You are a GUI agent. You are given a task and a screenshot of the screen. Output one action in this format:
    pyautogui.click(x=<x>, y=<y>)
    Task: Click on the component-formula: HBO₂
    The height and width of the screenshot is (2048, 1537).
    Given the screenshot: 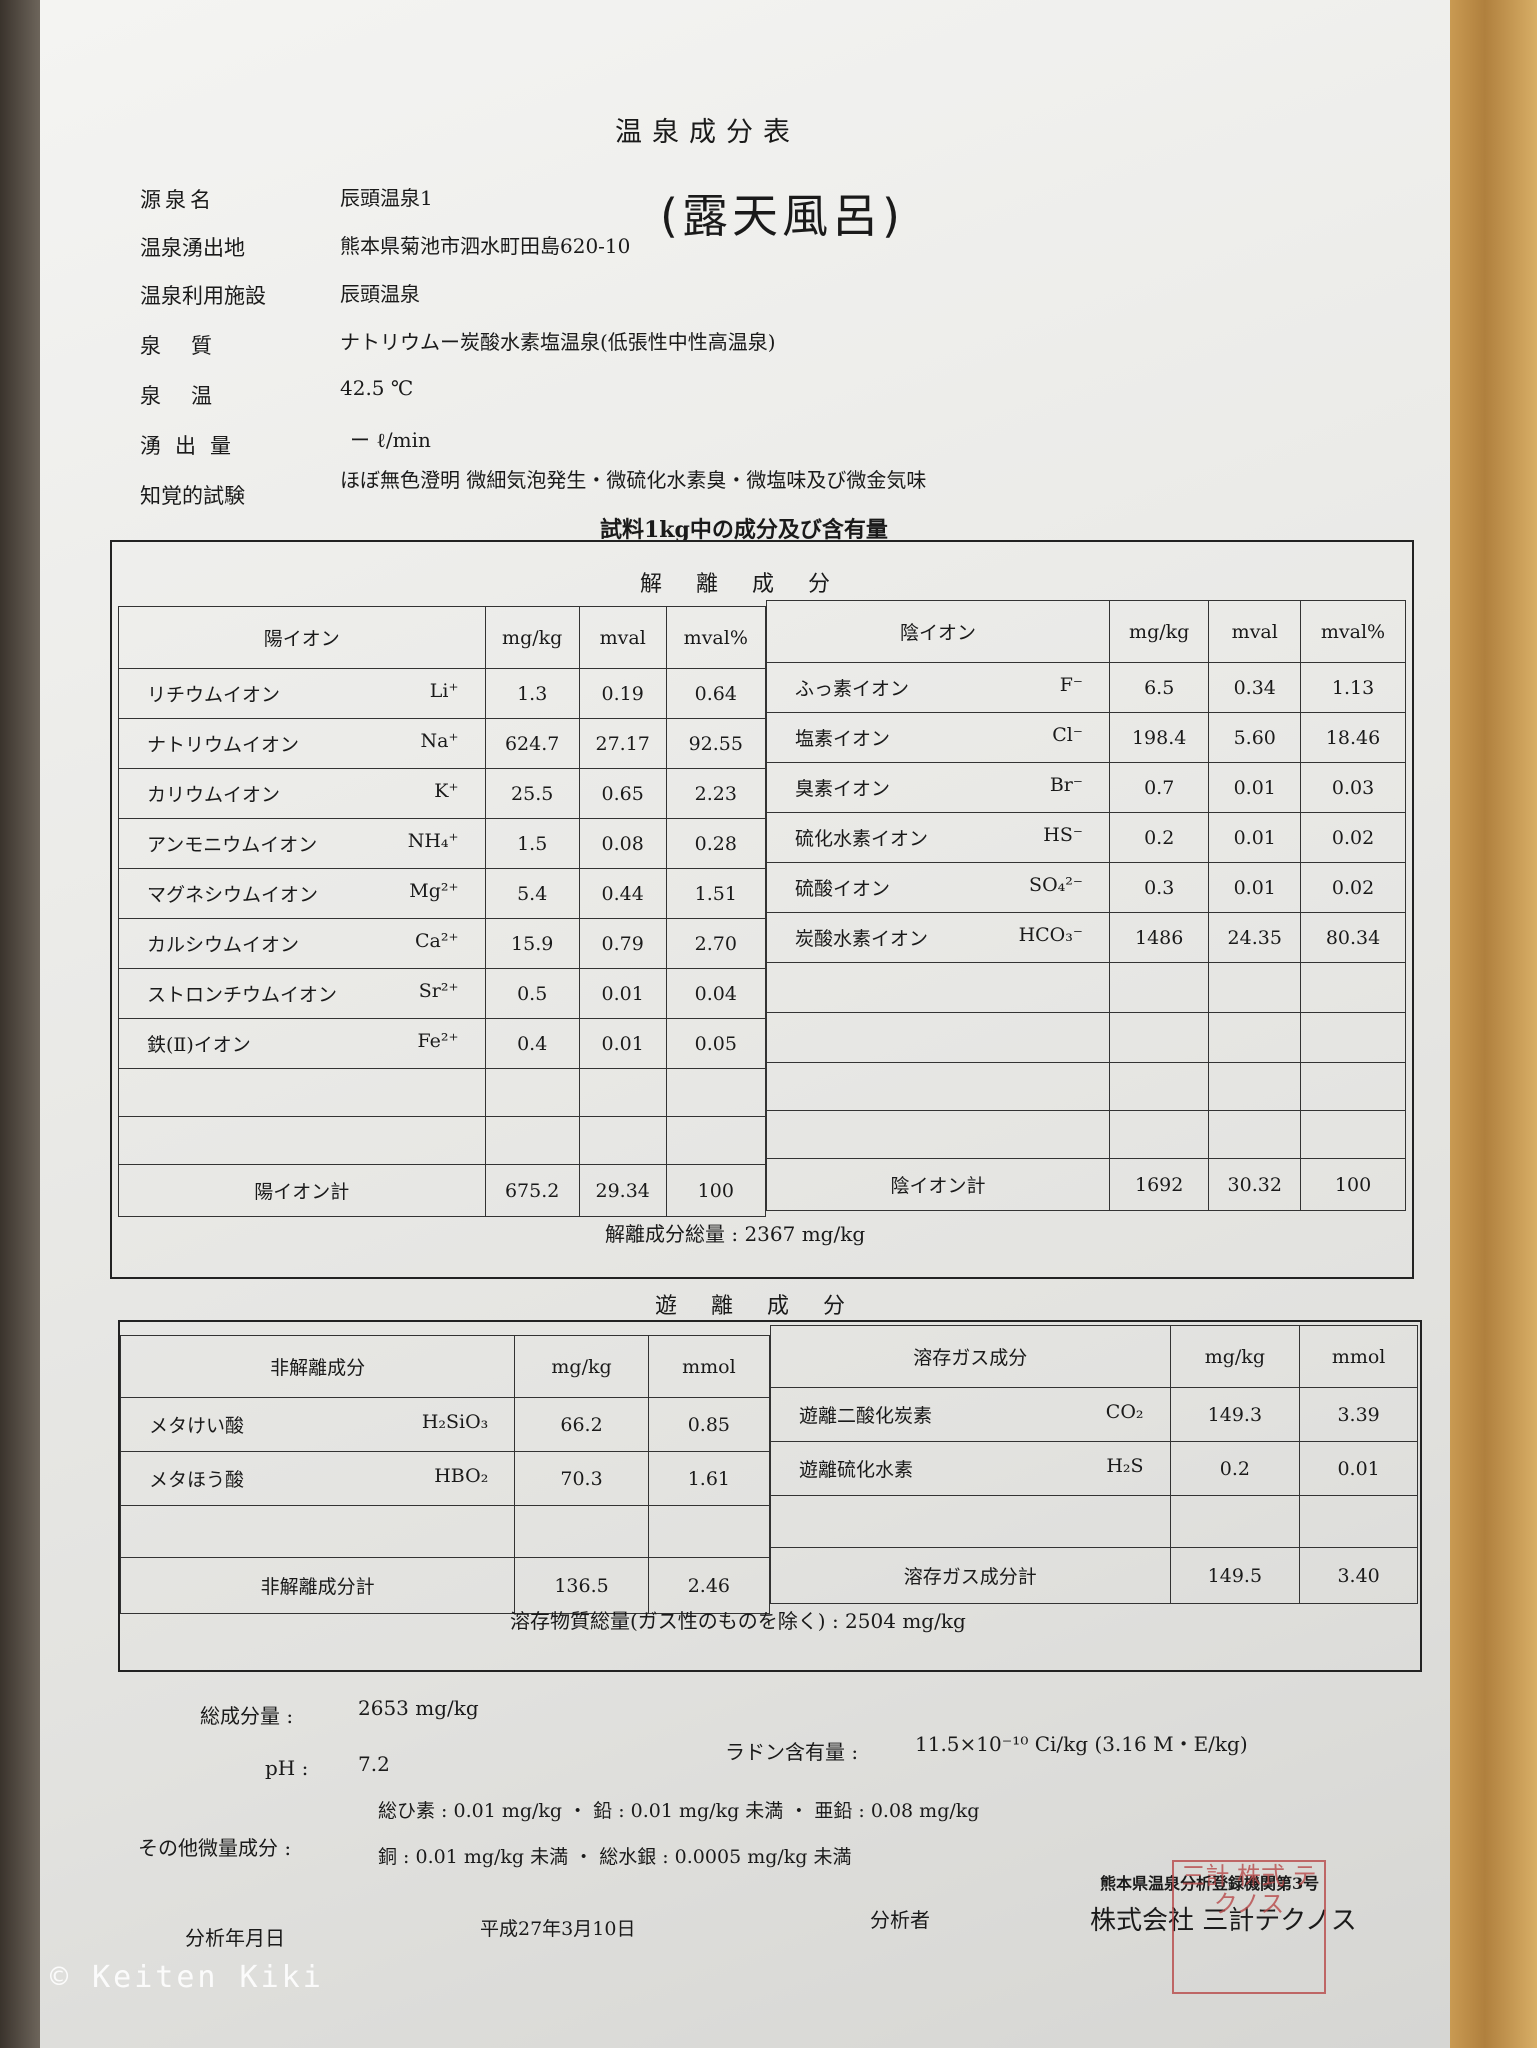 What is the action you would take?
    pyautogui.click(x=461, y=1476)
    